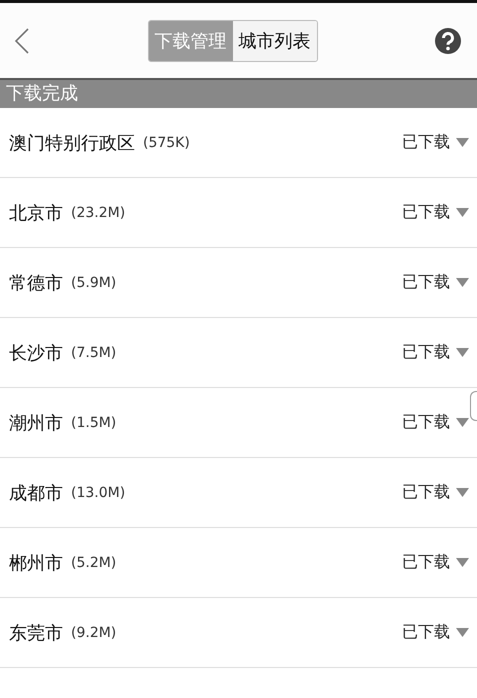 The width and height of the screenshot is (477, 698). Describe the element at coordinates (93, 562) in the screenshot. I see `file-size: (5.2M)` at that location.